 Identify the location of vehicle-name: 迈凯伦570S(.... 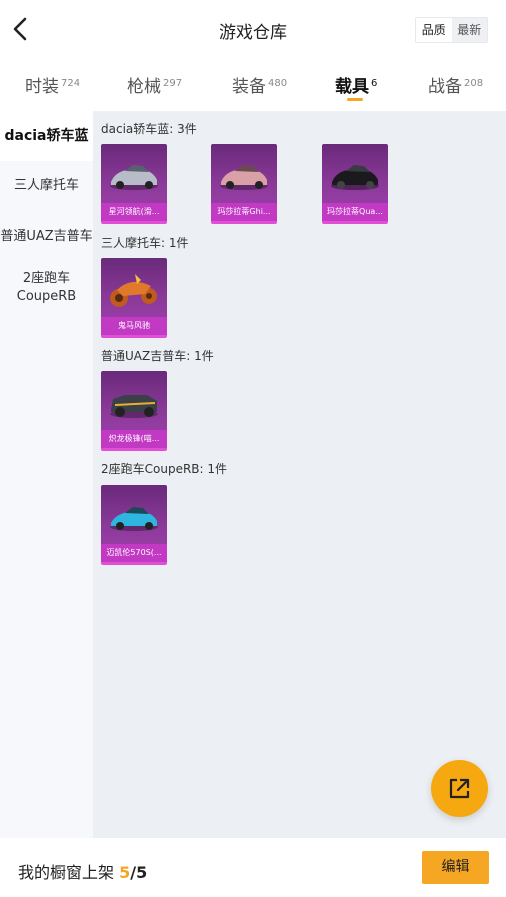
(134, 553).